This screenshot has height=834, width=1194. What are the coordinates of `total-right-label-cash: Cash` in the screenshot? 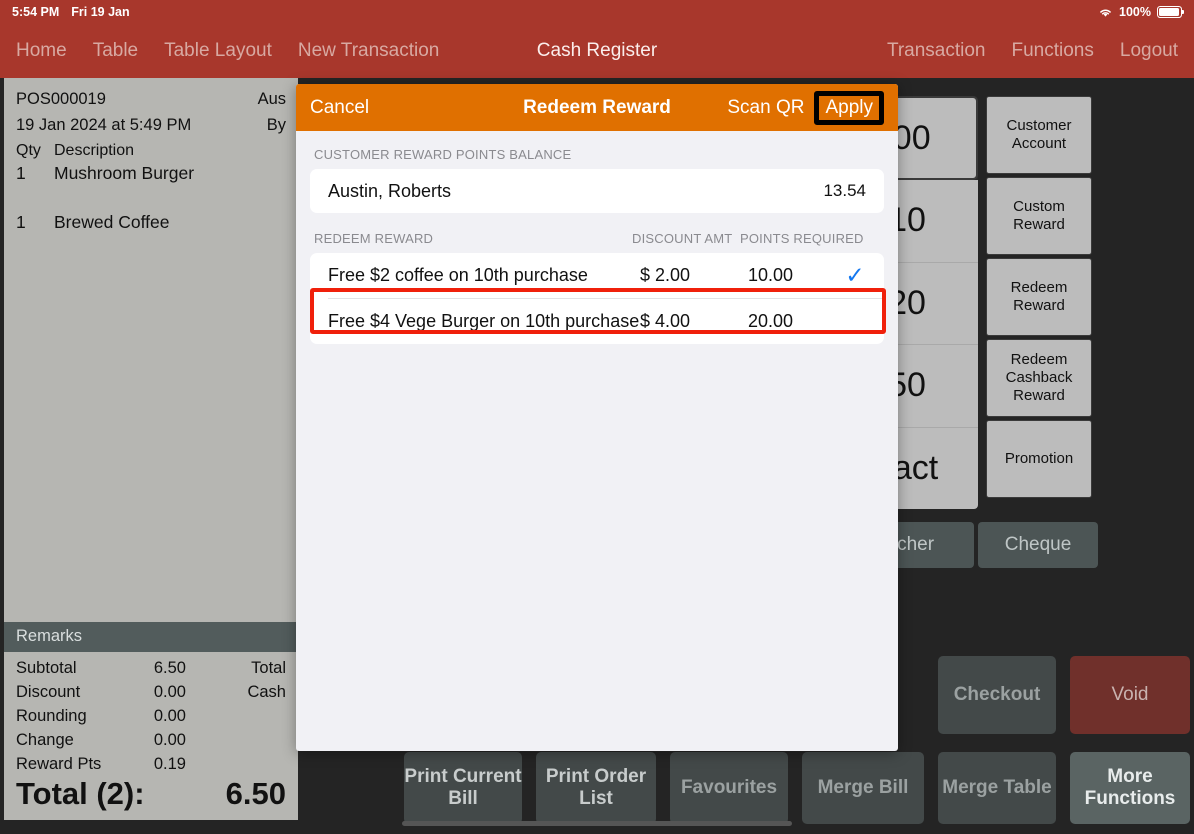 It's located at (266, 692).